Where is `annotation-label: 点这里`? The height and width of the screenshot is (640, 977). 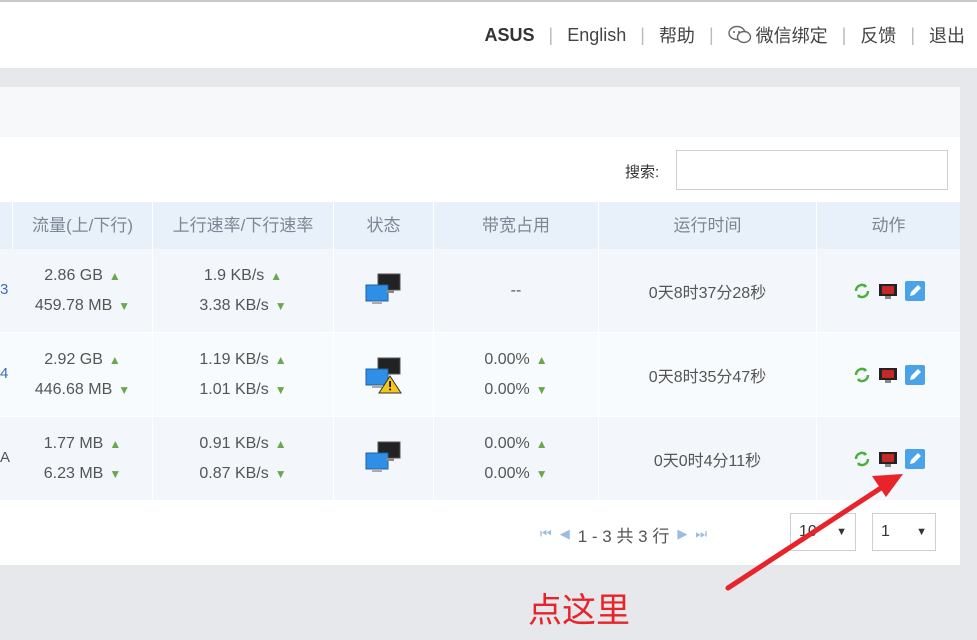 annotation-label: 点这里 is located at coordinates (579, 611).